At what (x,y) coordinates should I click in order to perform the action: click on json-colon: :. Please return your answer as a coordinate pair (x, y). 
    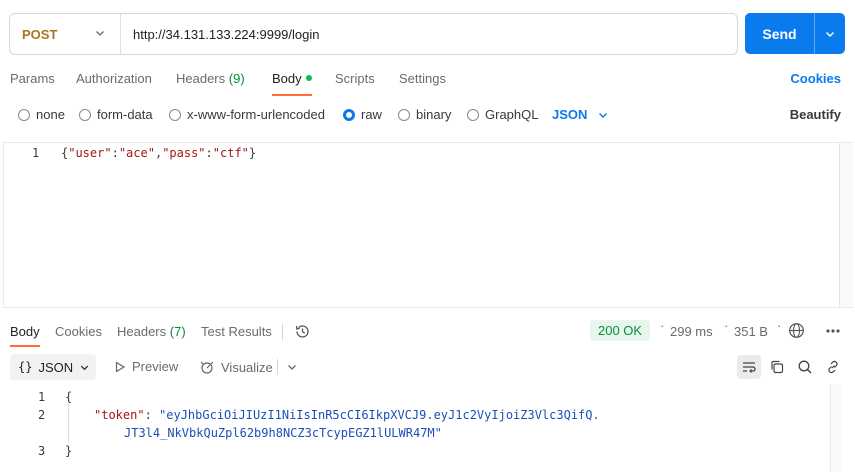
    Looking at the image, I should click on (152, 415).